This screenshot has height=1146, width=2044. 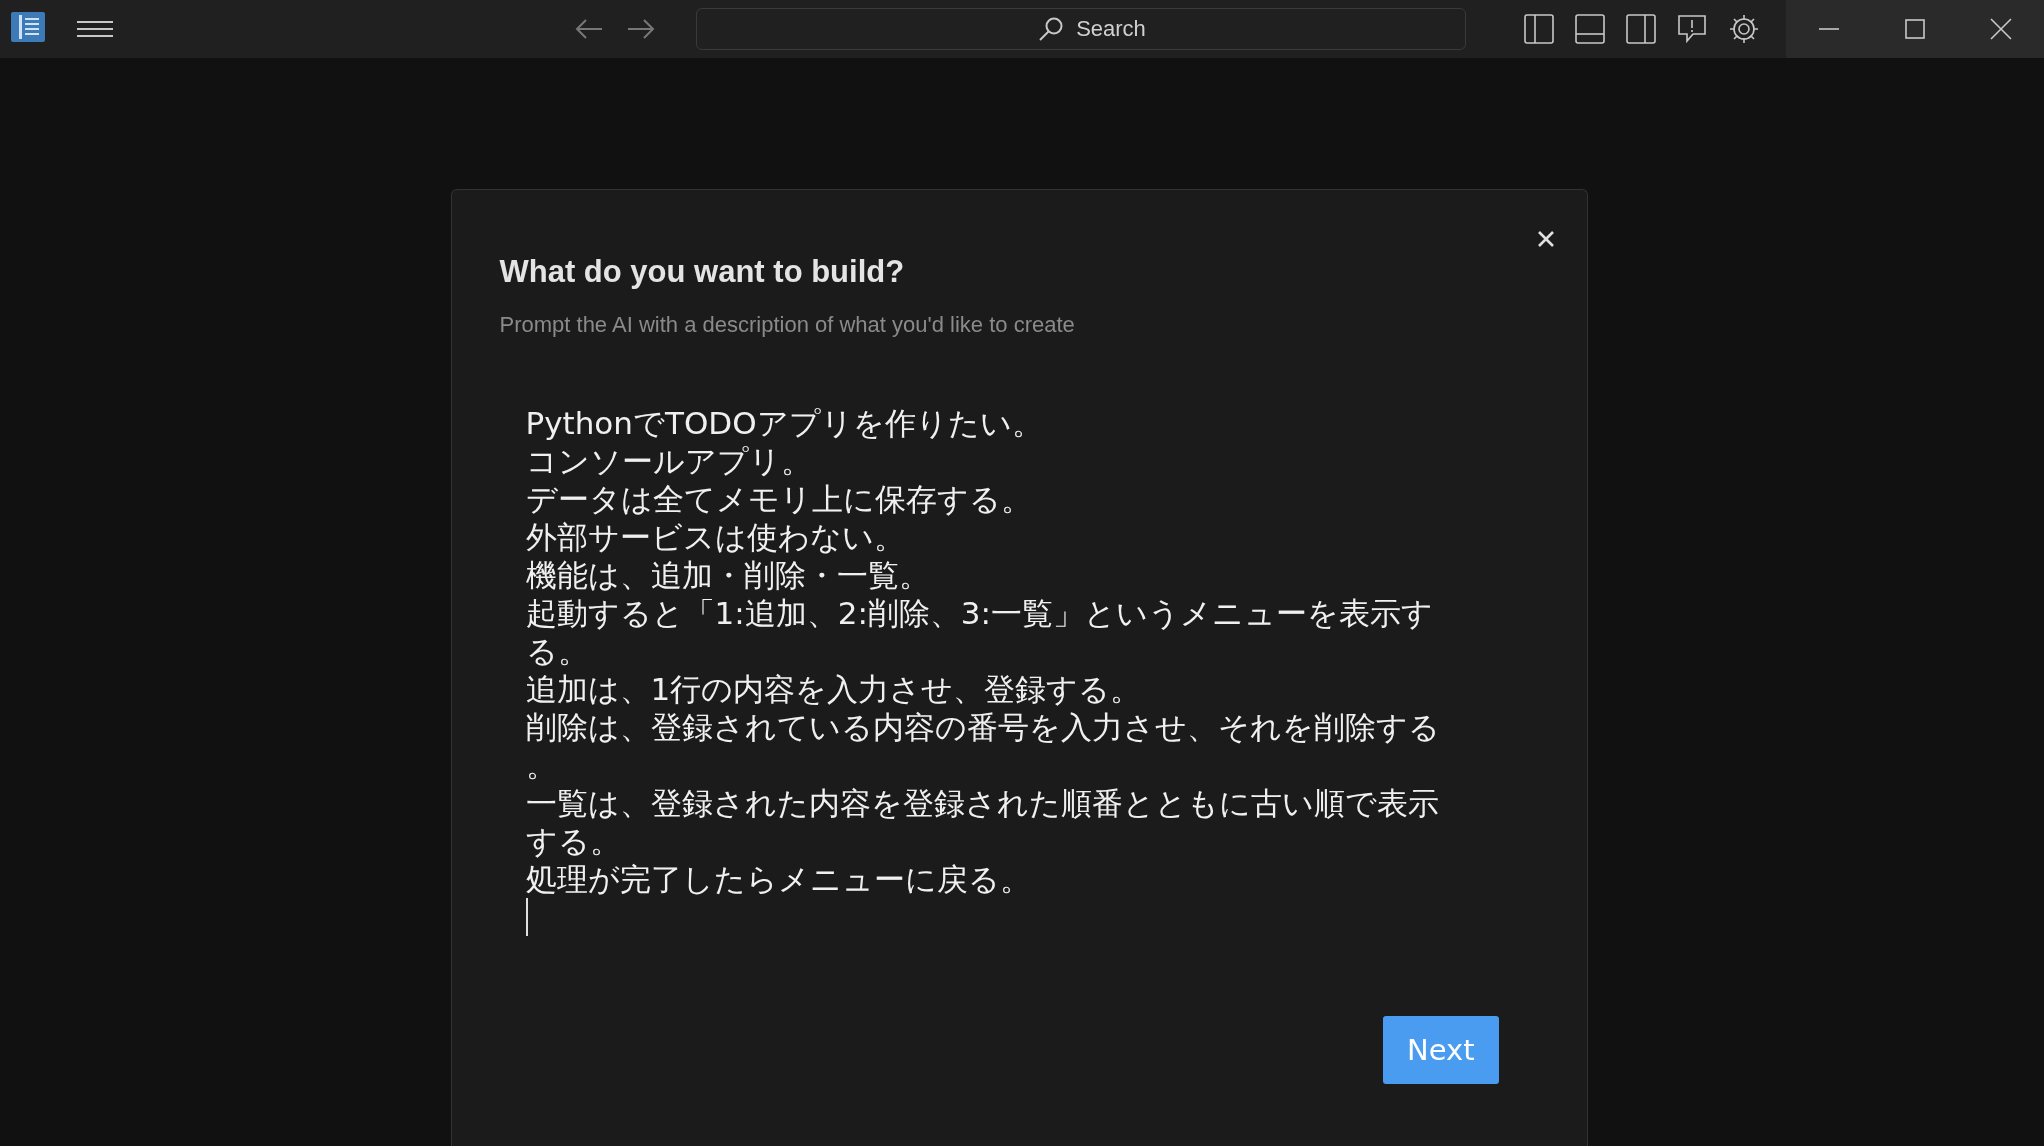 I want to click on bottom-panel-icon, so click(x=1590, y=29).